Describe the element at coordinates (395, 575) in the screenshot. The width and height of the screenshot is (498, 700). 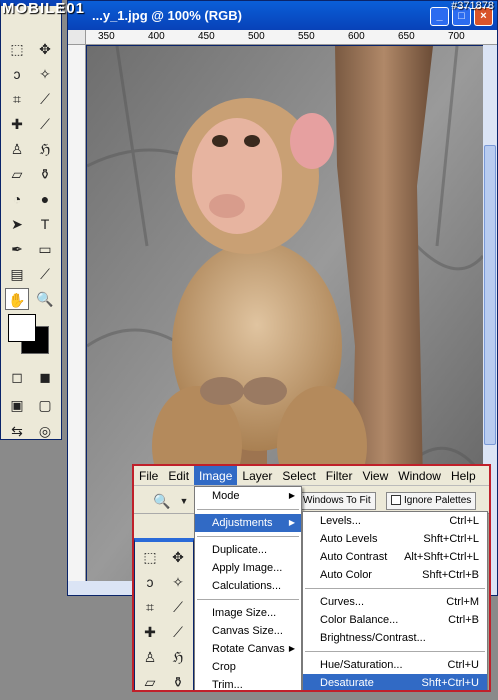
I see `adjustments-item-auto-color: Auto Color Shft+Ctrl+B` at that location.